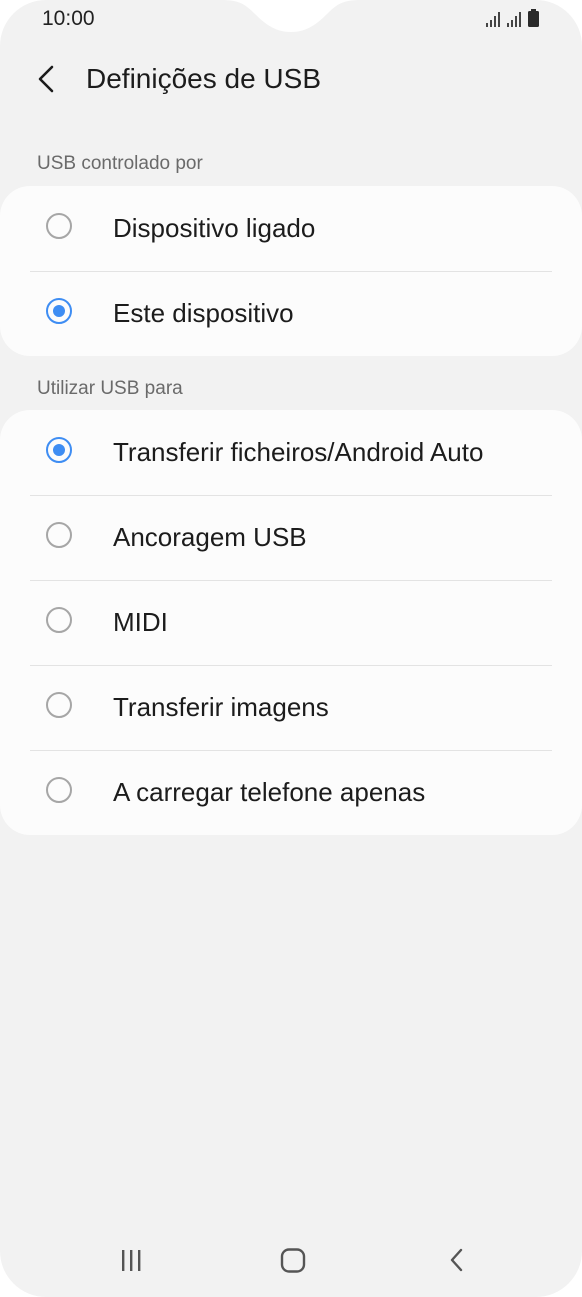 The image size is (582, 1297). What do you see at coordinates (110, 388) in the screenshot?
I see `section-header-use-usb-for: Utilizar USB para` at bounding box center [110, 388].